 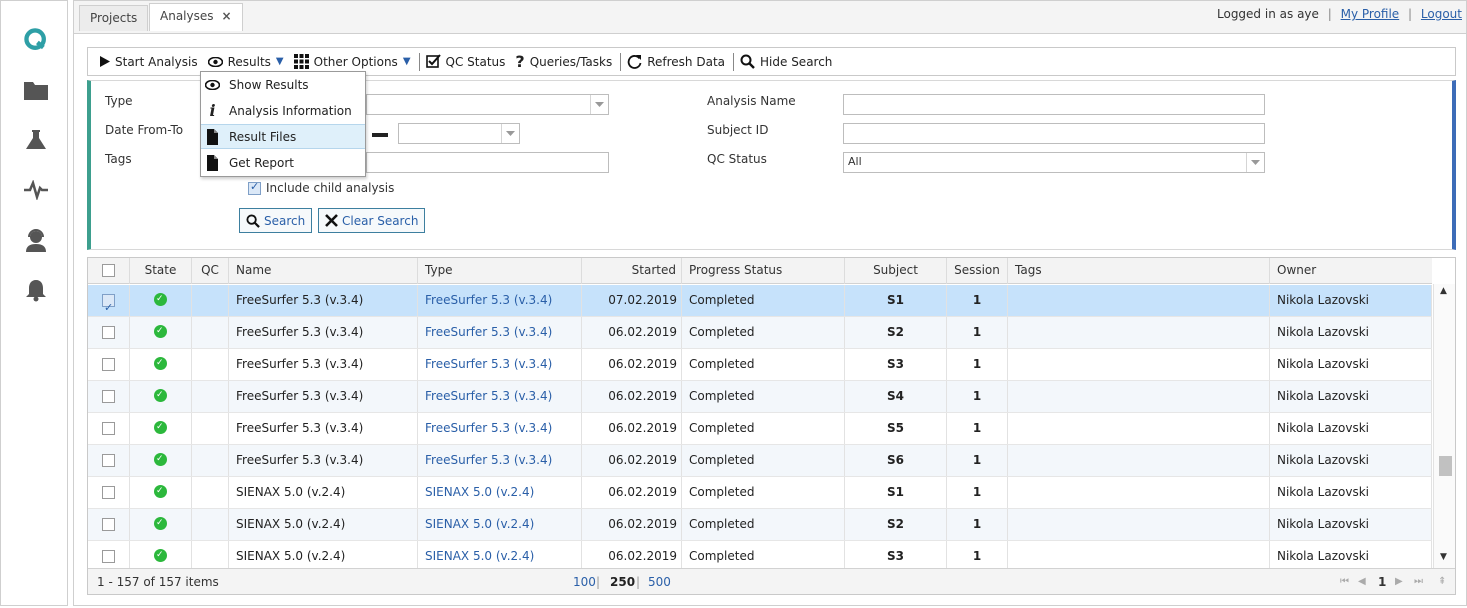 What do you see at coordinates (487, 104) in the screenshot?
I see `type-select` at bounding box center [487, 104].